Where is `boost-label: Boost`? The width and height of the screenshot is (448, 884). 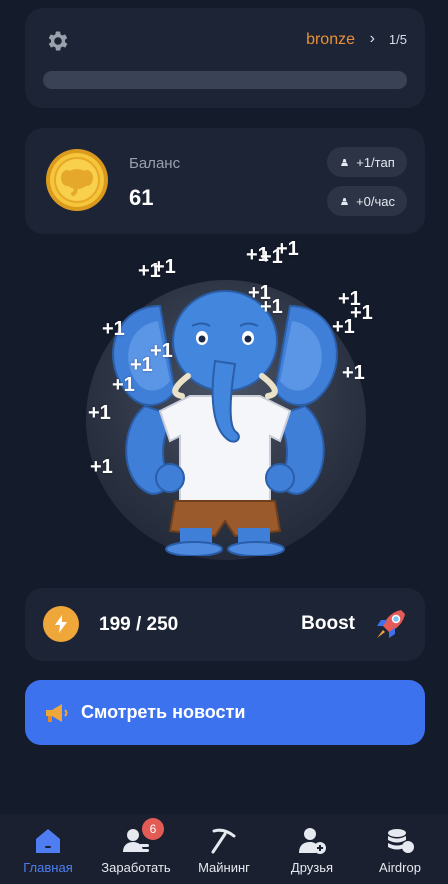
boost-label: Boost is located at coordinates (328, 623).